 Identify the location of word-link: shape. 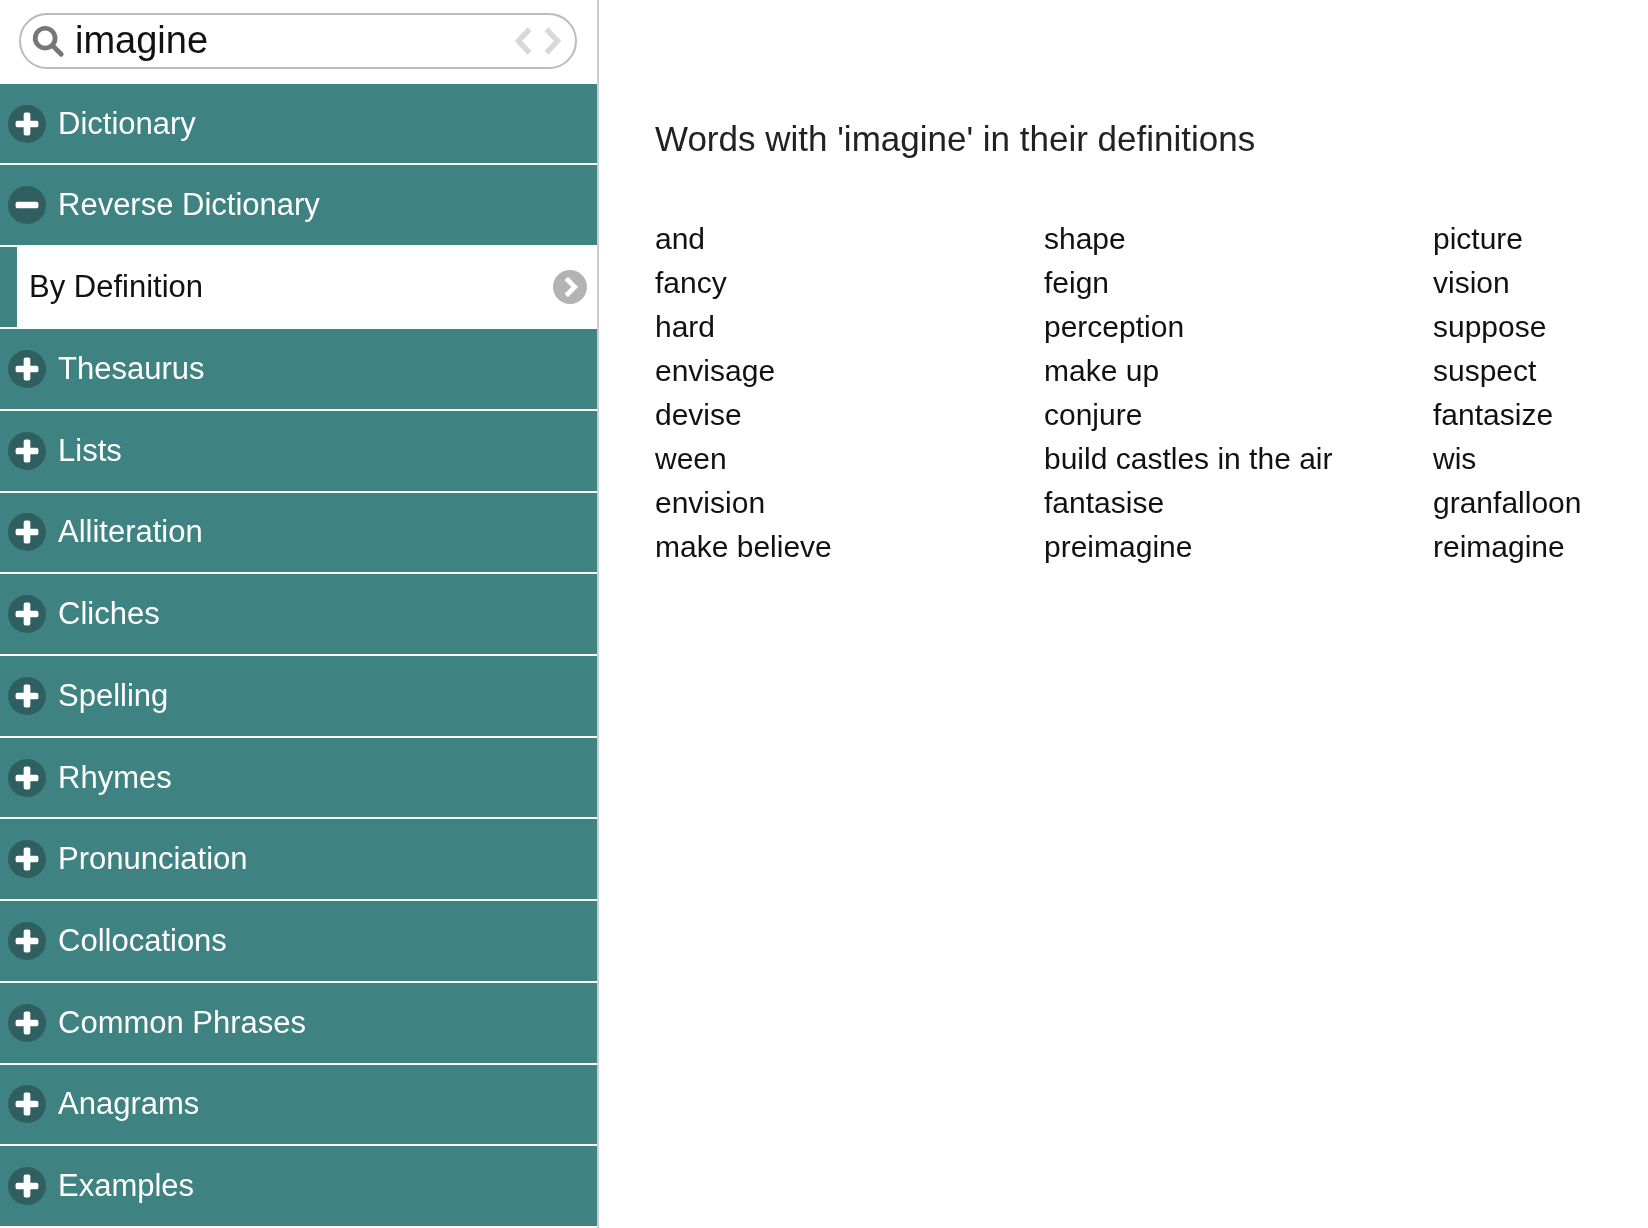
(1085, 239).